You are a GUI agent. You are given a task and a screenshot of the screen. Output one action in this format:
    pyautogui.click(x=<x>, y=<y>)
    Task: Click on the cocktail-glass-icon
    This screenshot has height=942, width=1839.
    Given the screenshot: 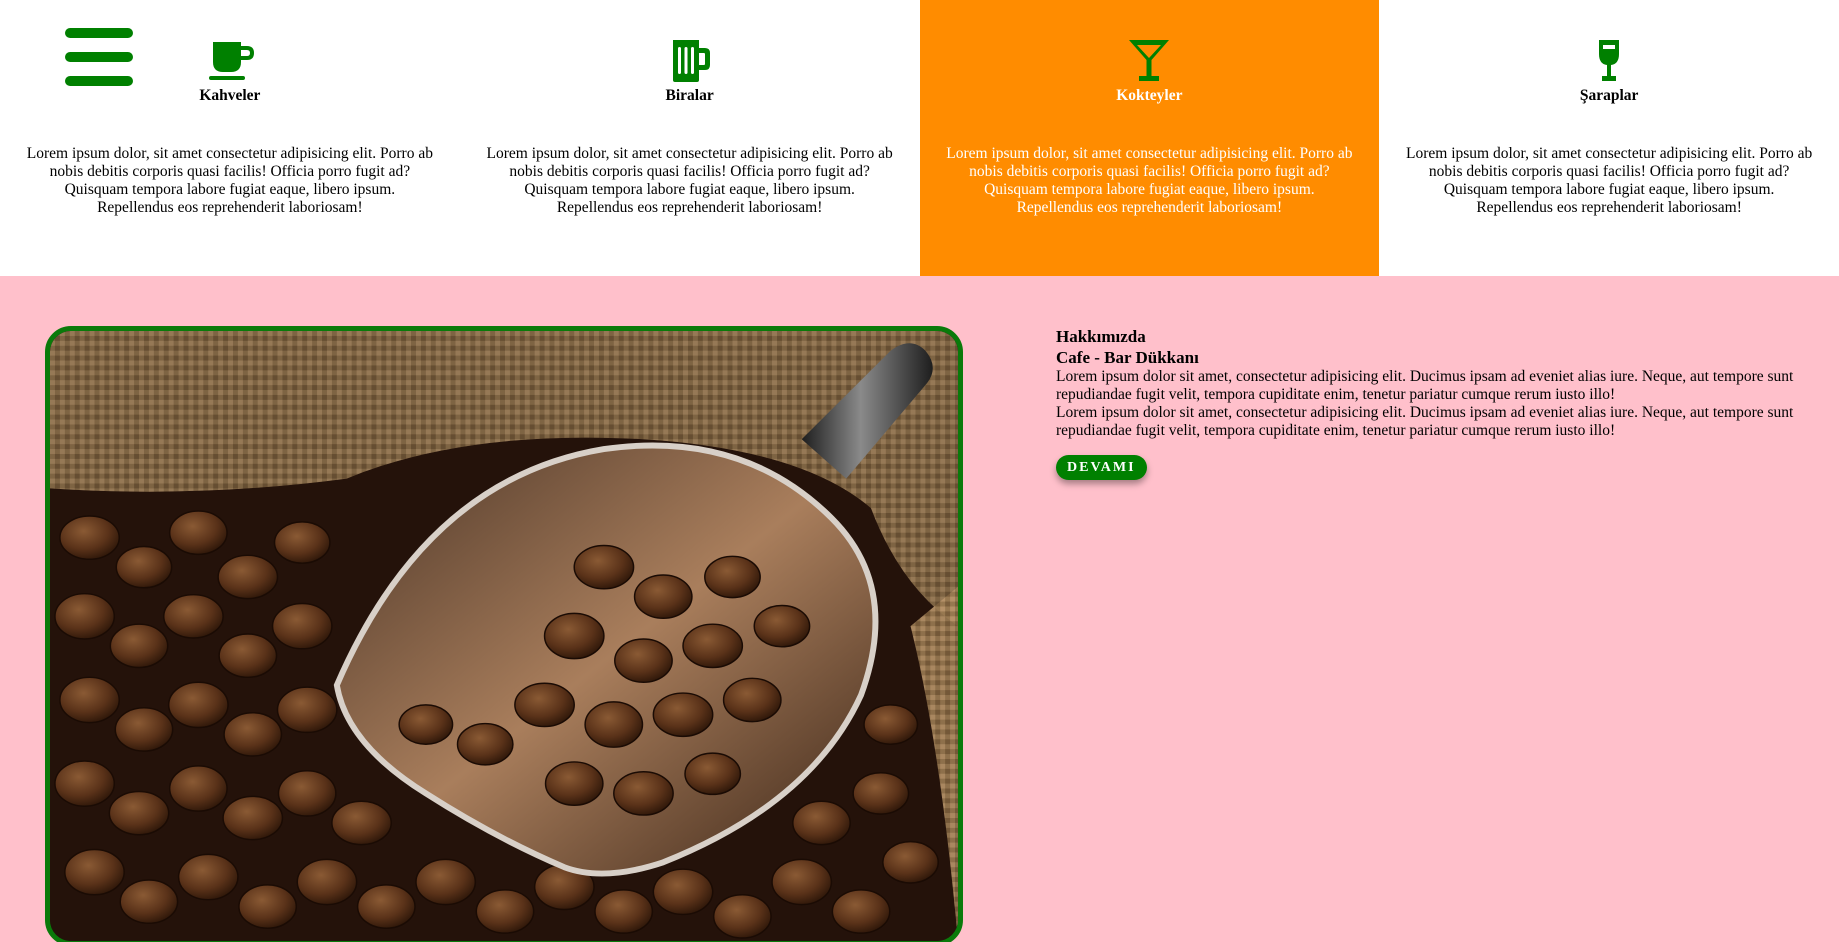 What is the action you would take?
    pyautogui.click(x=1149, y=60)
    